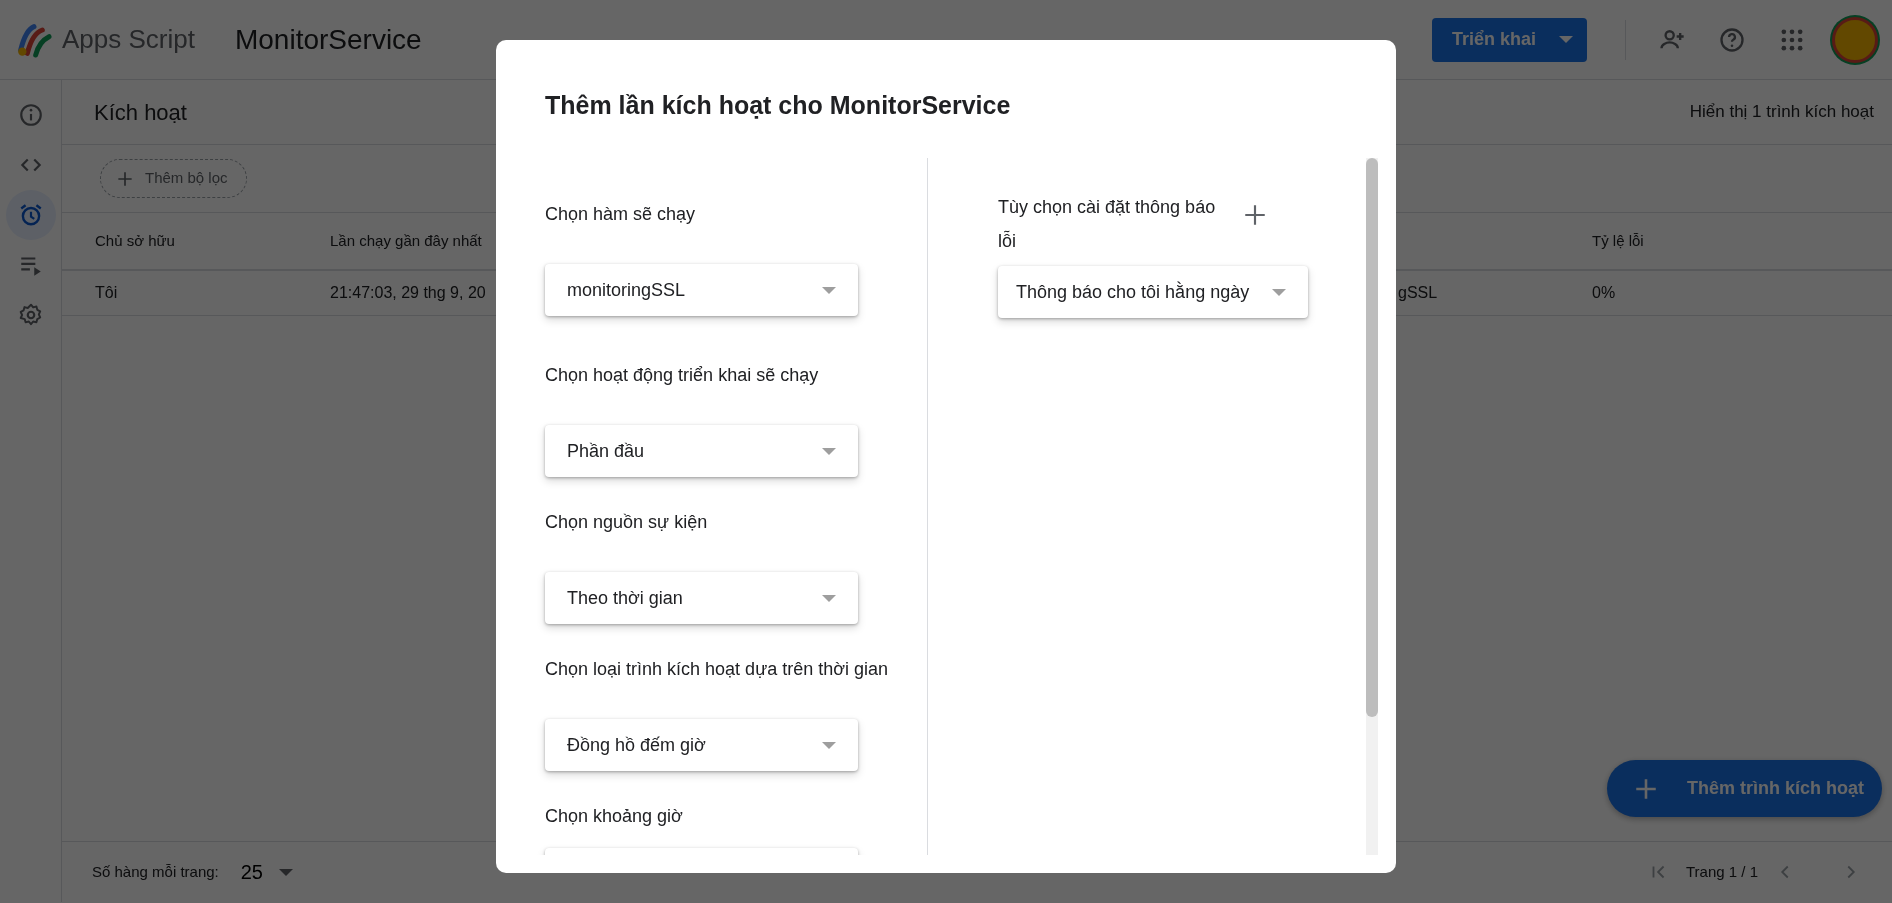 This screenshot has height=903, width=1892. What do you see at coordinates (128, 39) in the screenshot?
I see `app-name: Apps Script` at bounding box center [128, 39].